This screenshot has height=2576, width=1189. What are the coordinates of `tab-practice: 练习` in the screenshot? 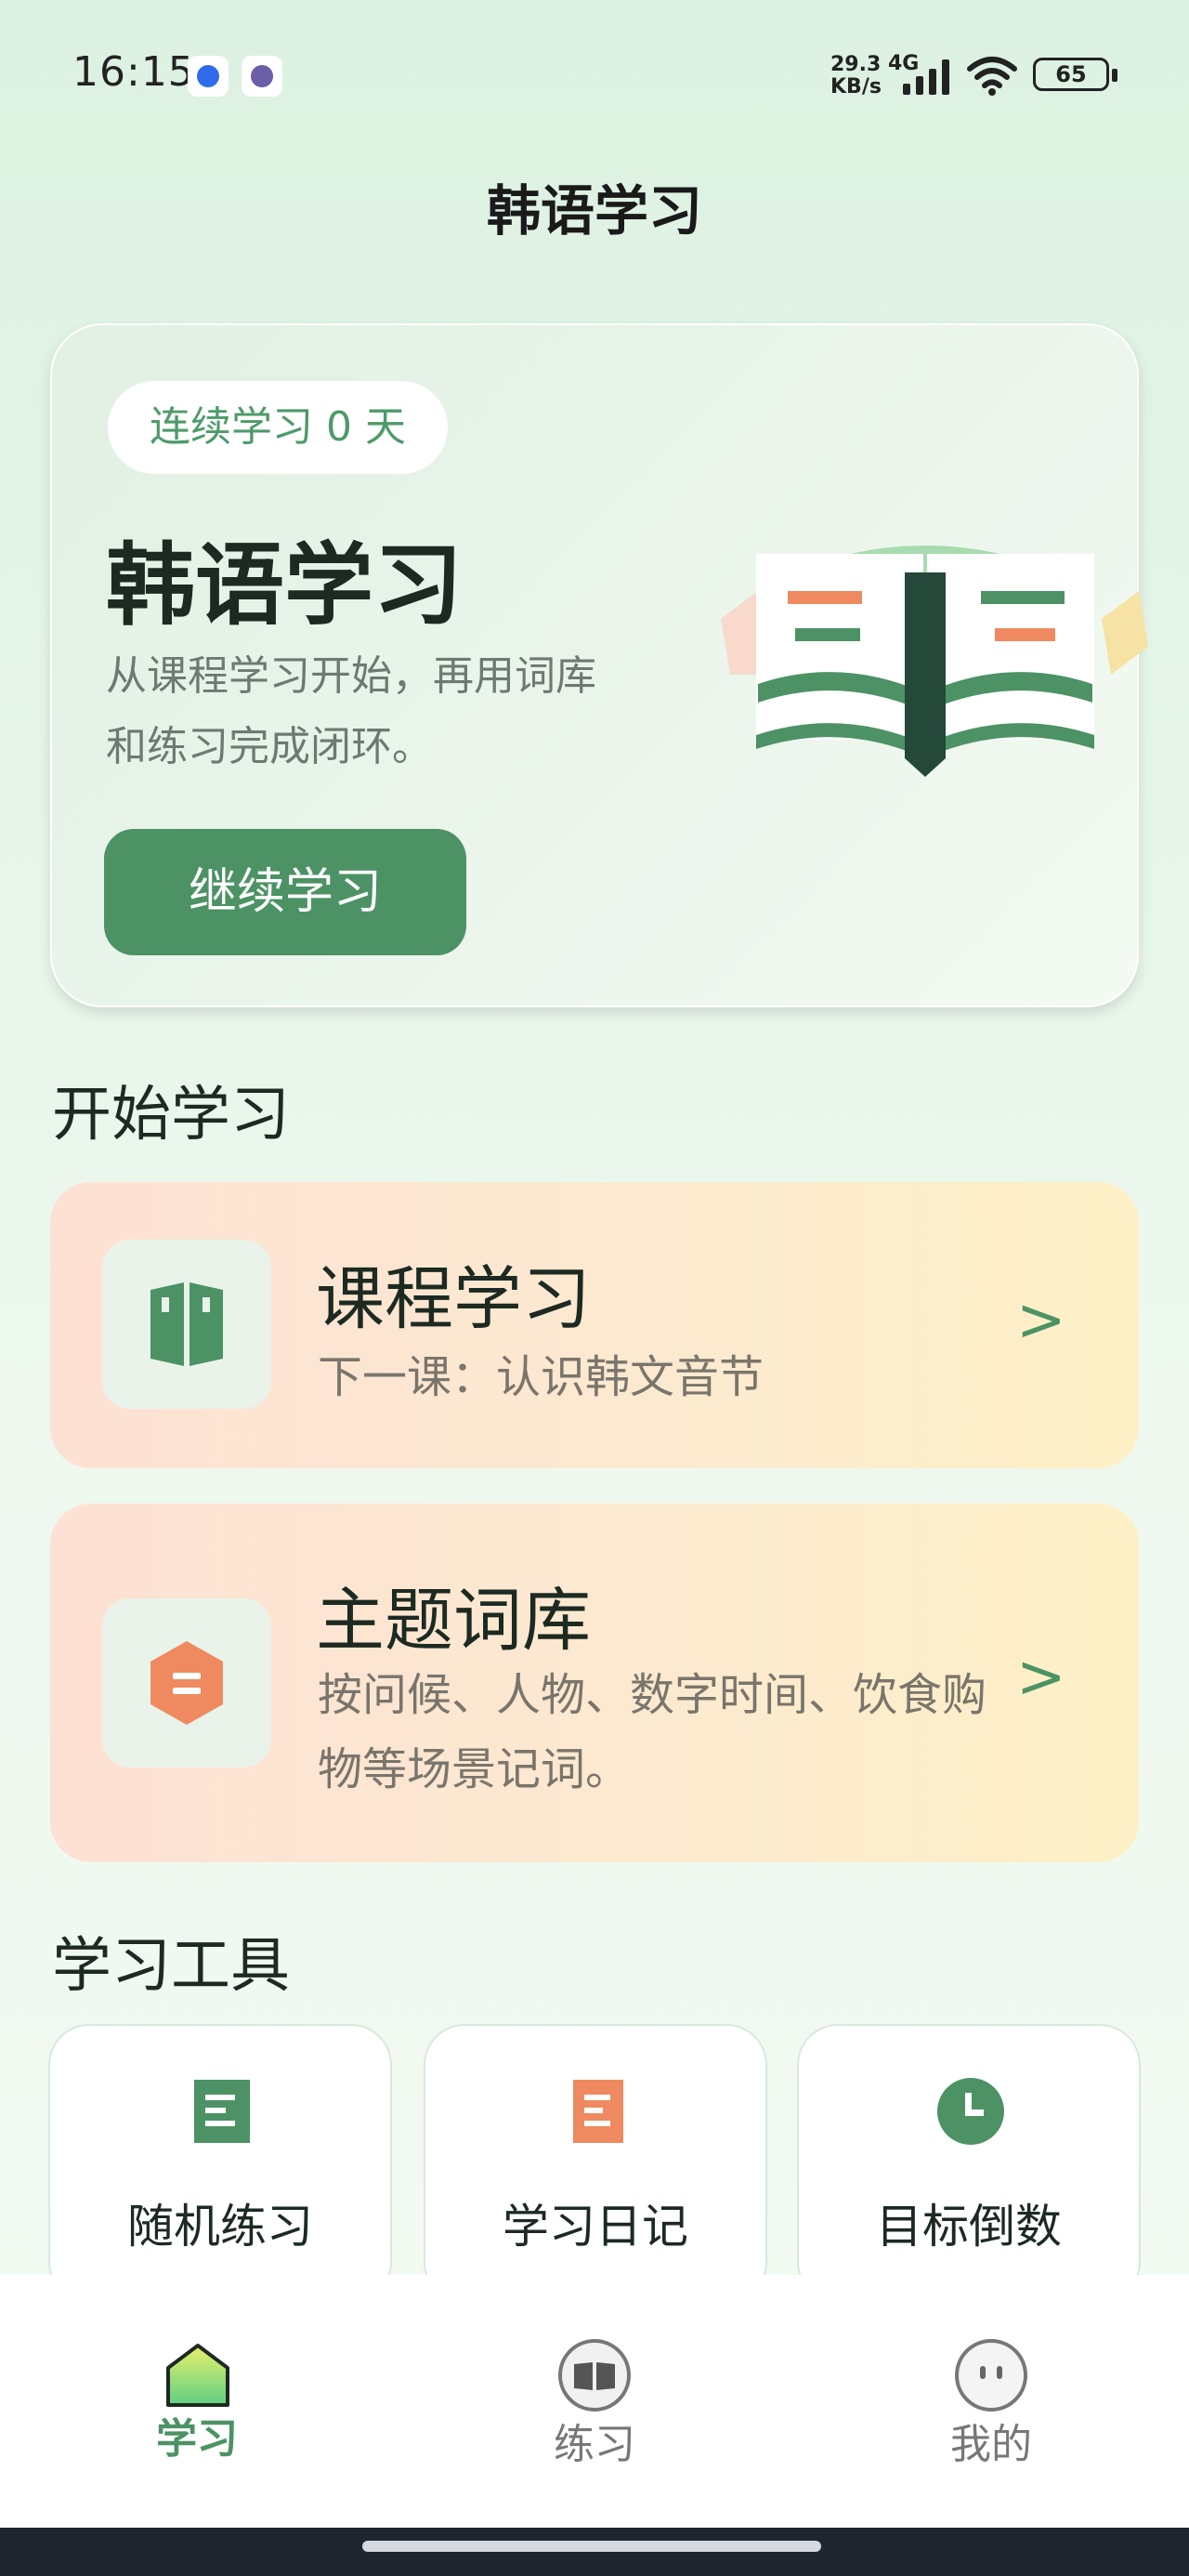 It's located at (594, 2401).